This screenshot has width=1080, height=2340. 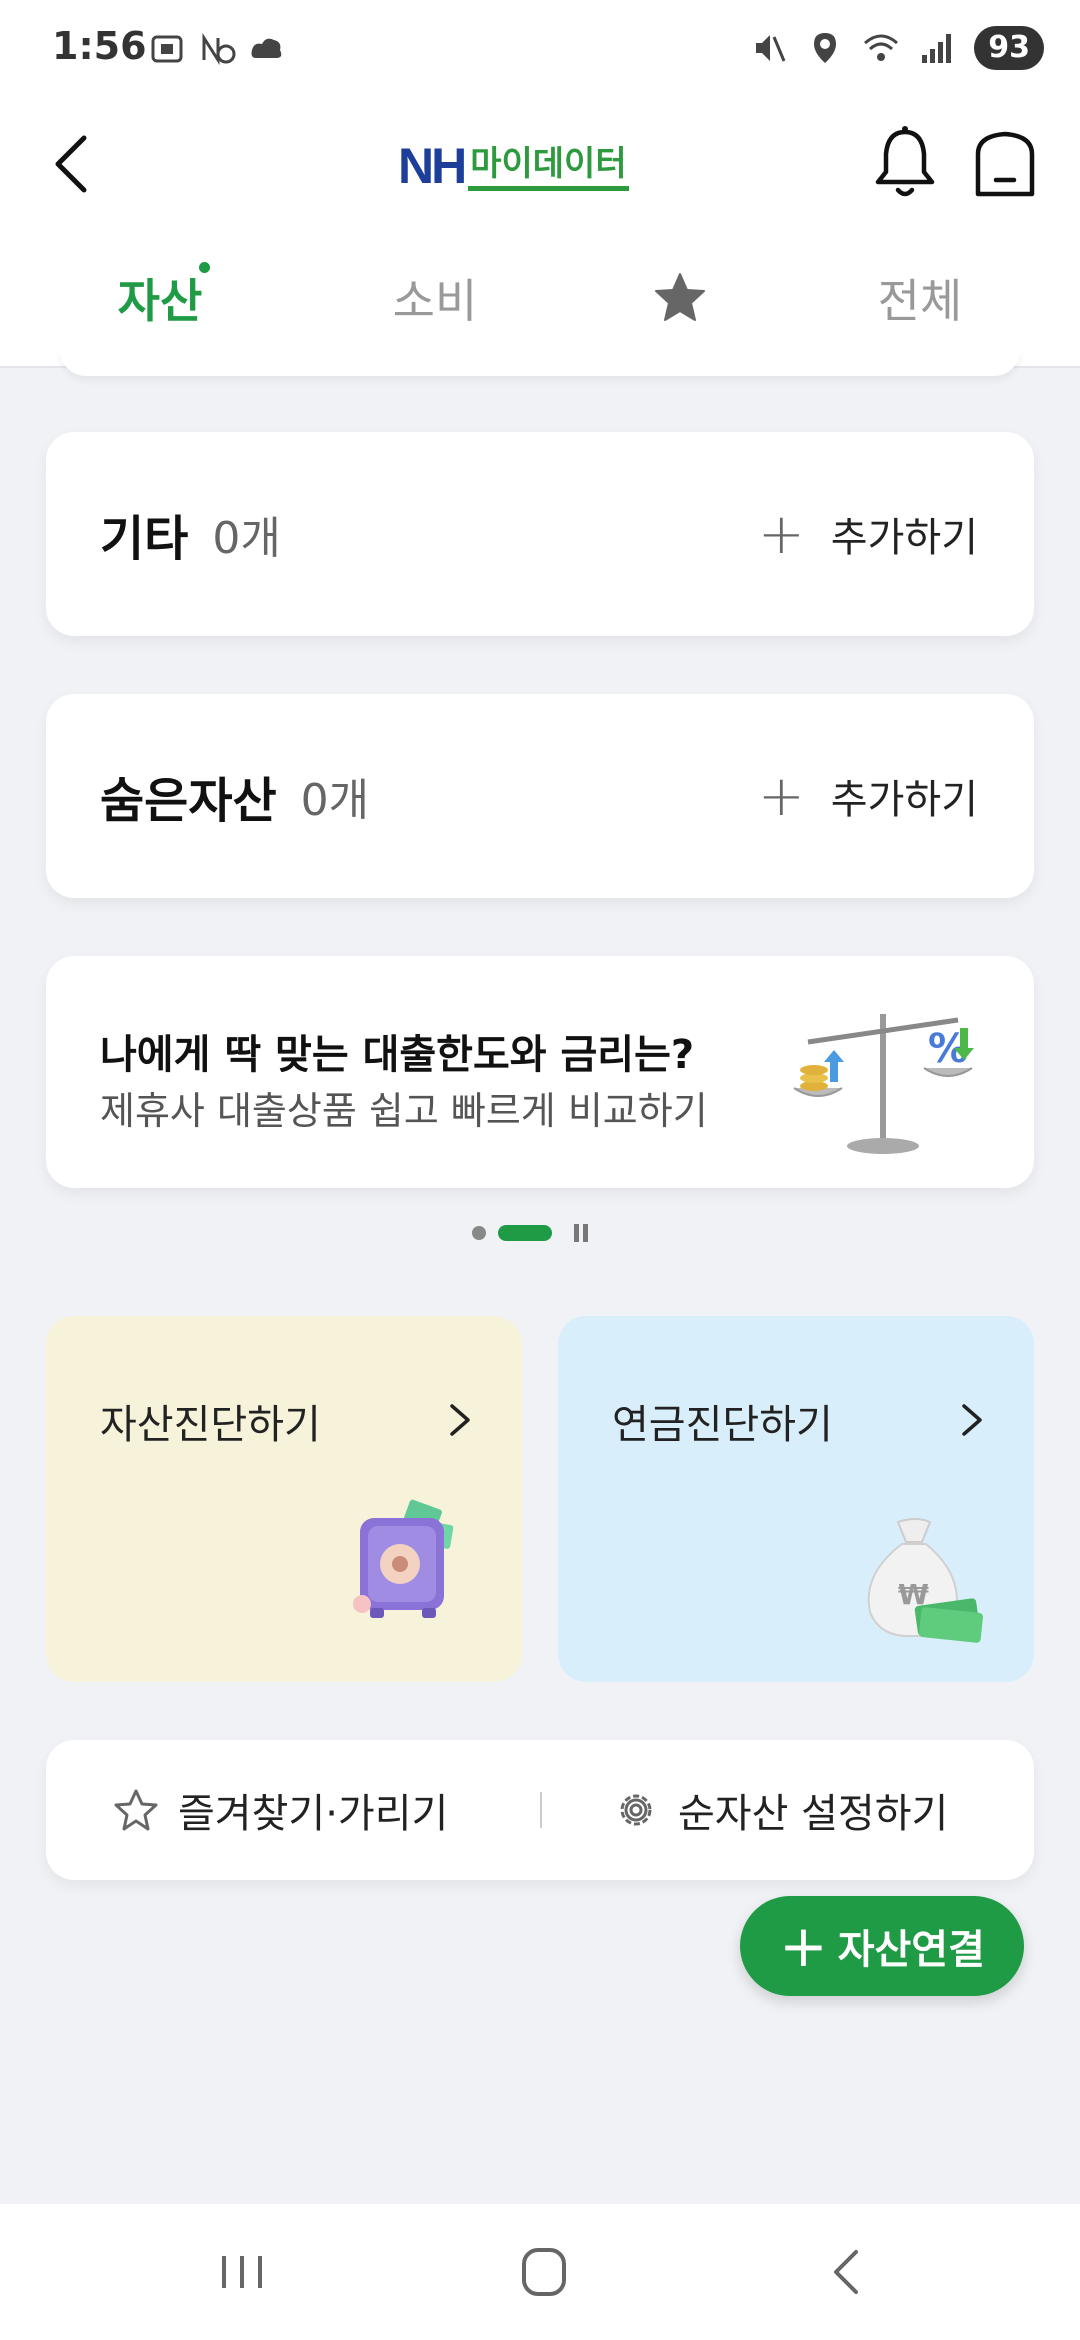 I want to click on tab-assets-label: 자산, so click(x=160, y=301).